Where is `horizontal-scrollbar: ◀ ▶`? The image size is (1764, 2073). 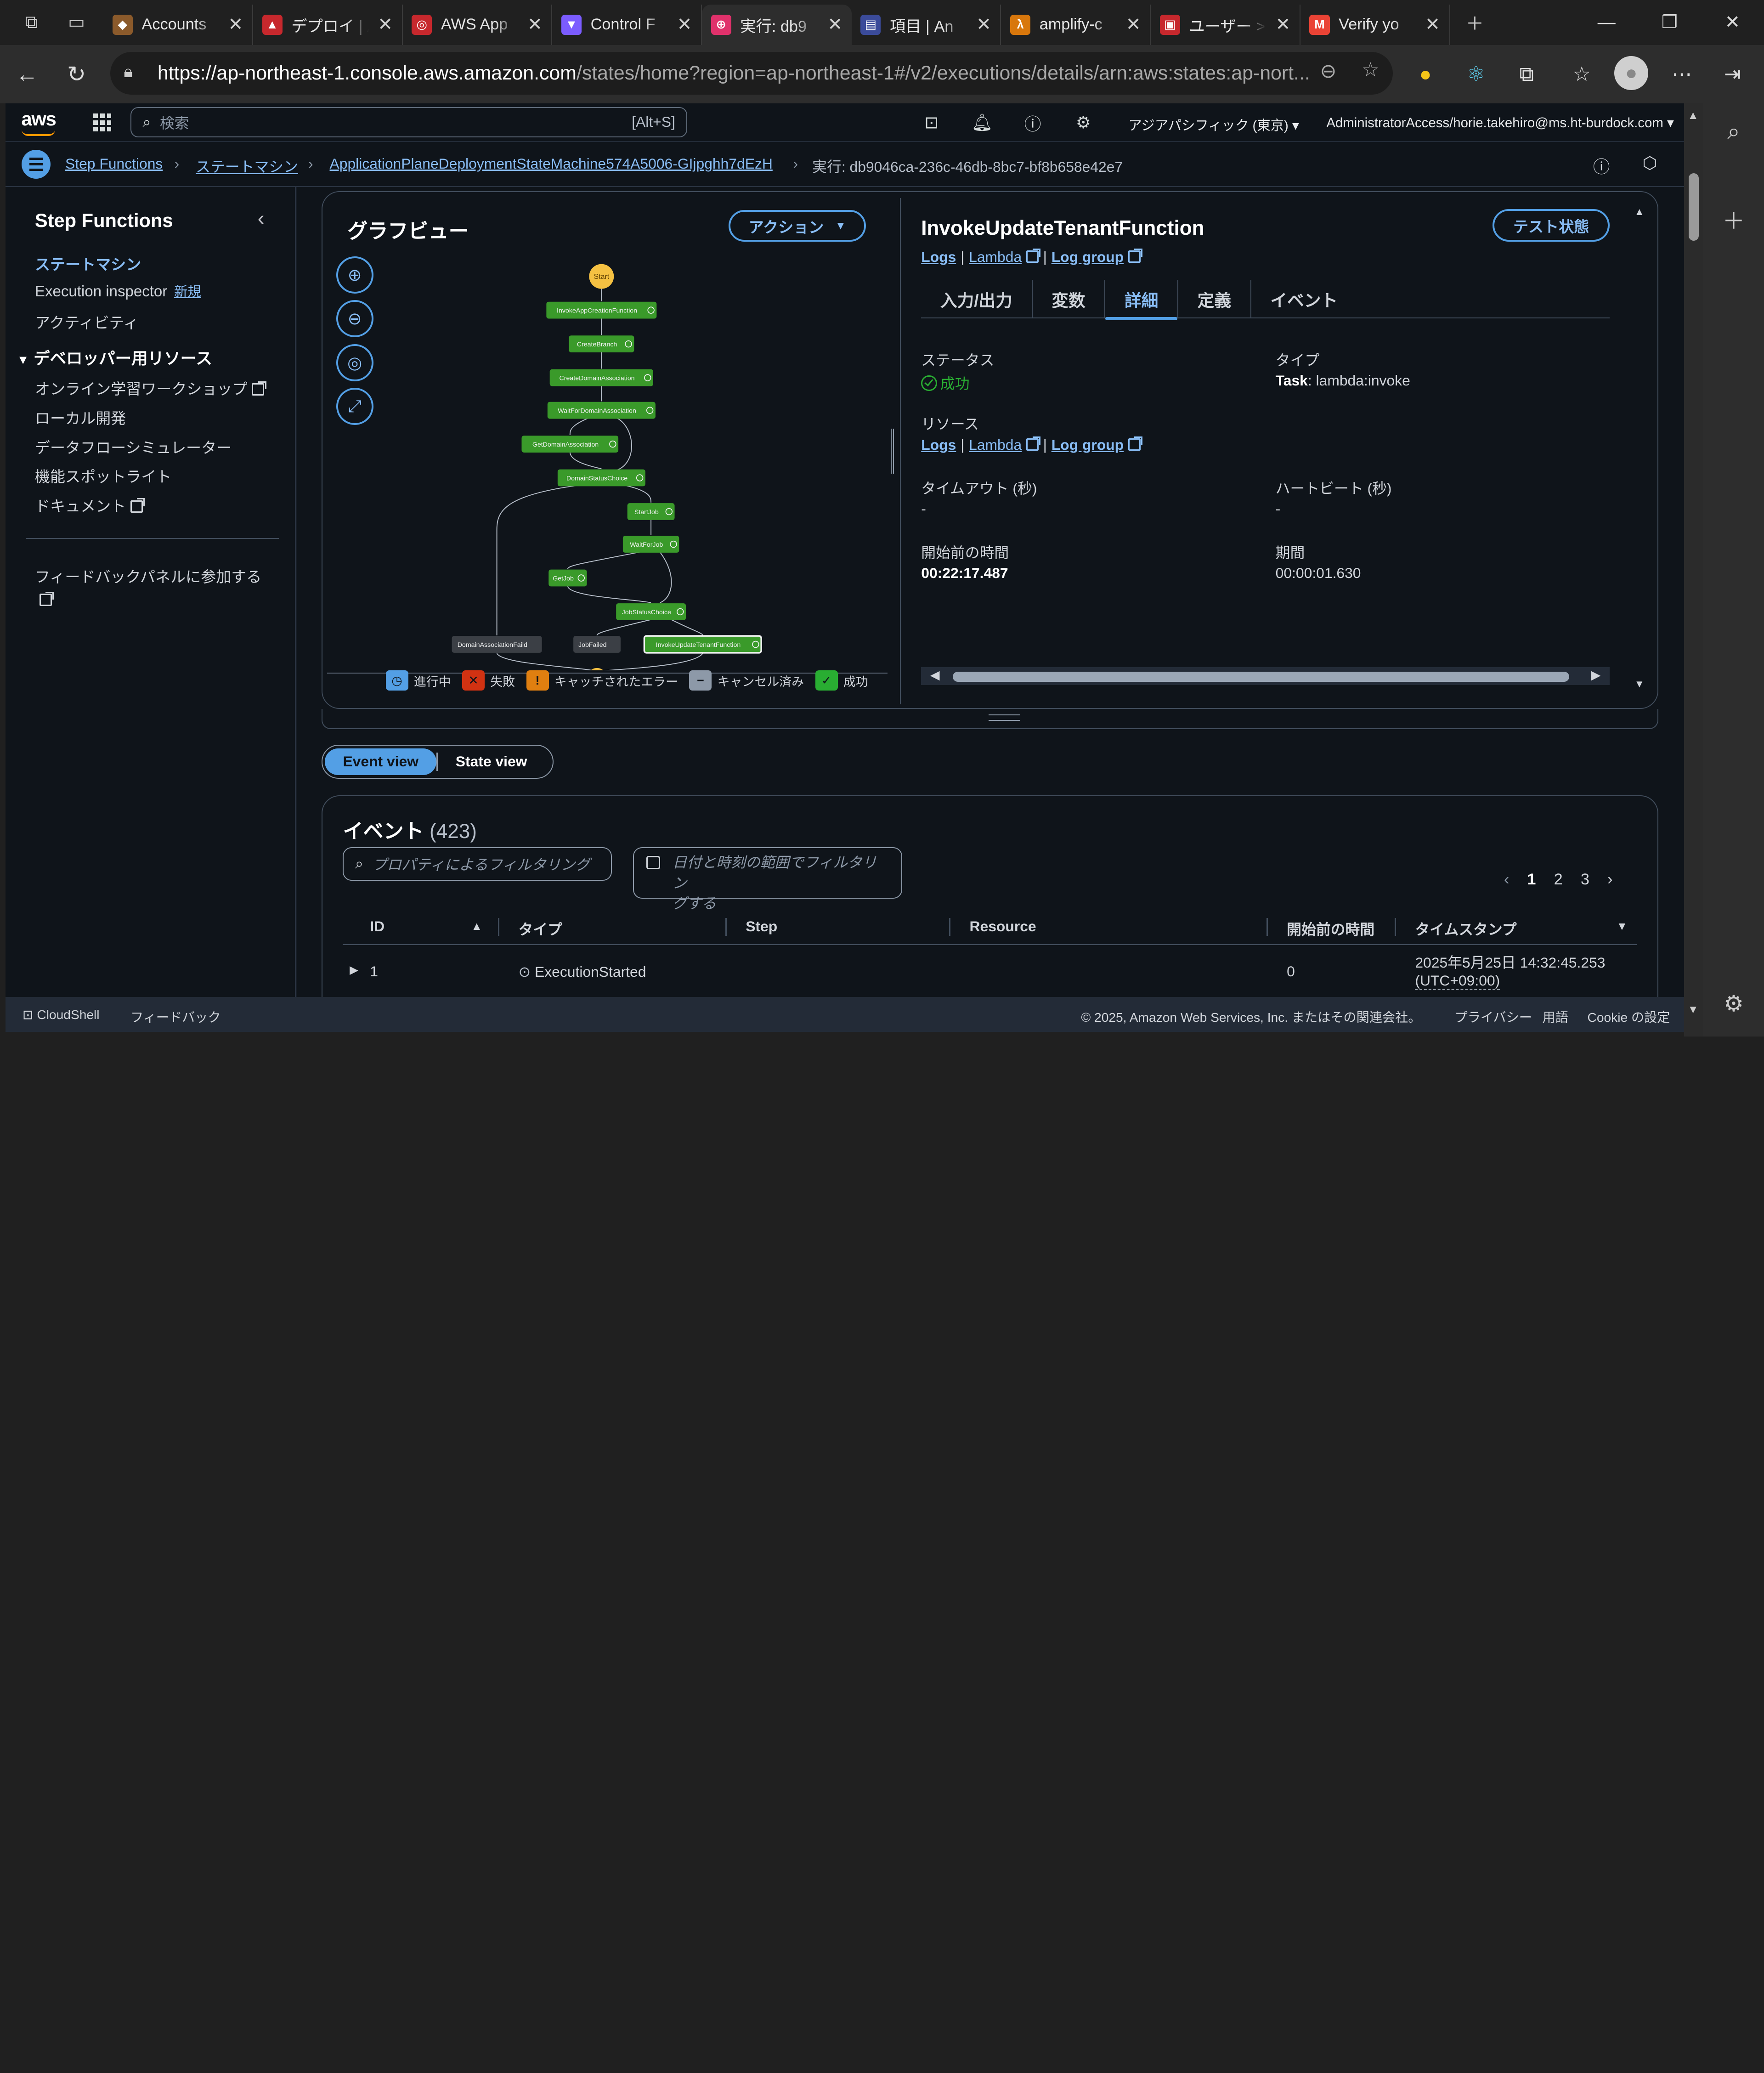 horizontal-scrollbar: ◀ ▶ is located at coordinates (1265, 676).